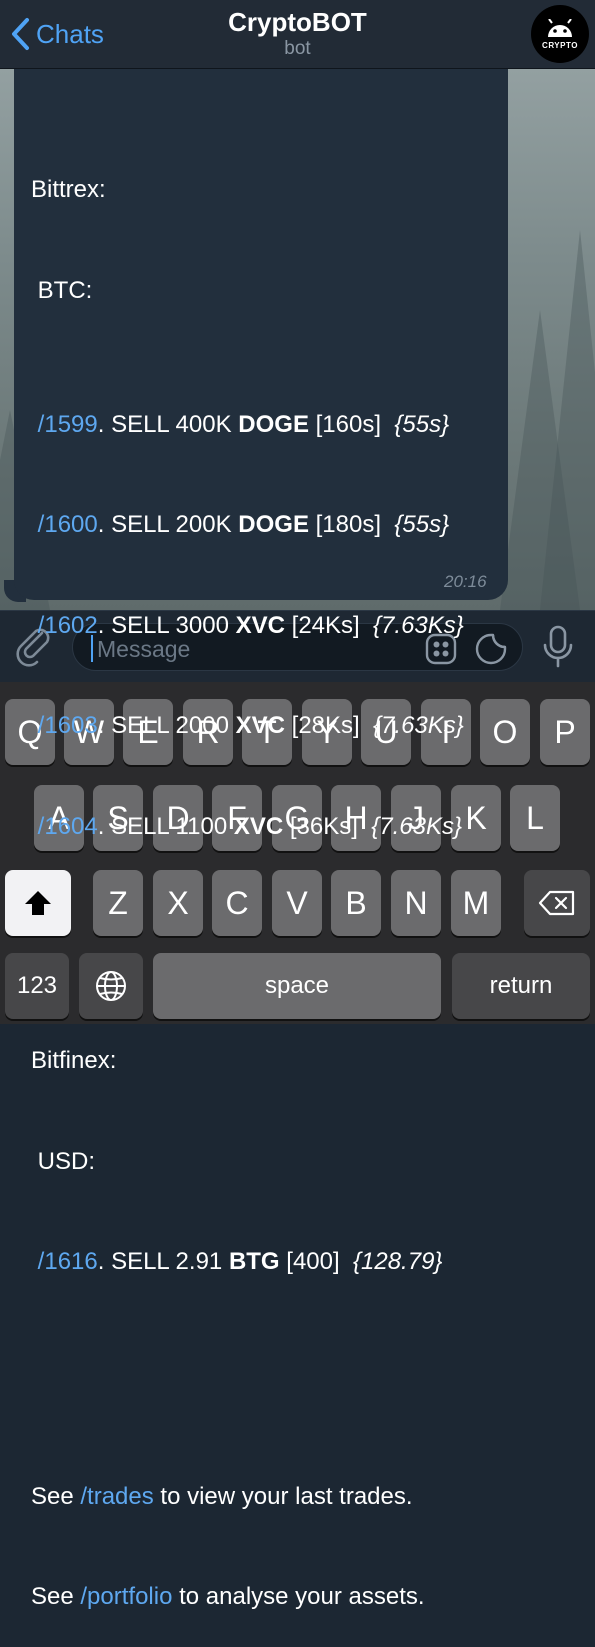 This screenshot has width=595, height=1647. I want to click on trade-command-link: /1616, so click(68, 1261).